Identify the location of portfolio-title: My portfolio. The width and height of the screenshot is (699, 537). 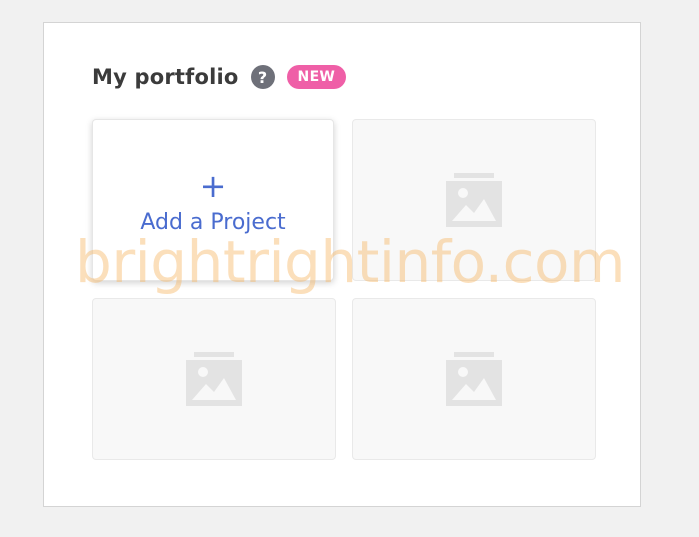
(165, 77).